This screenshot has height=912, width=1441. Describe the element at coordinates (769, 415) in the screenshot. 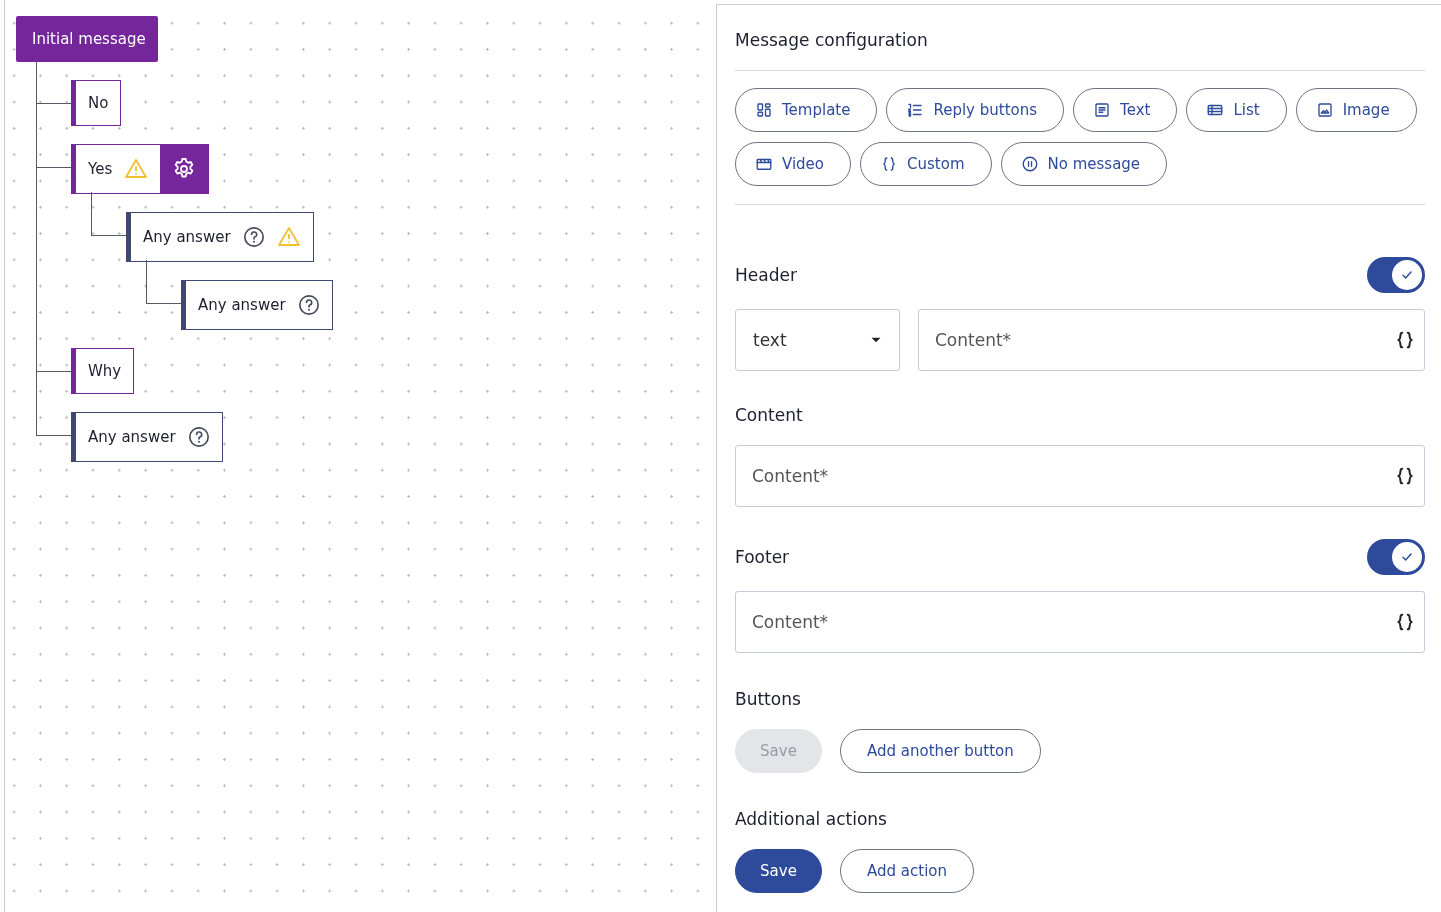

I see `section-label: Content` at that location.